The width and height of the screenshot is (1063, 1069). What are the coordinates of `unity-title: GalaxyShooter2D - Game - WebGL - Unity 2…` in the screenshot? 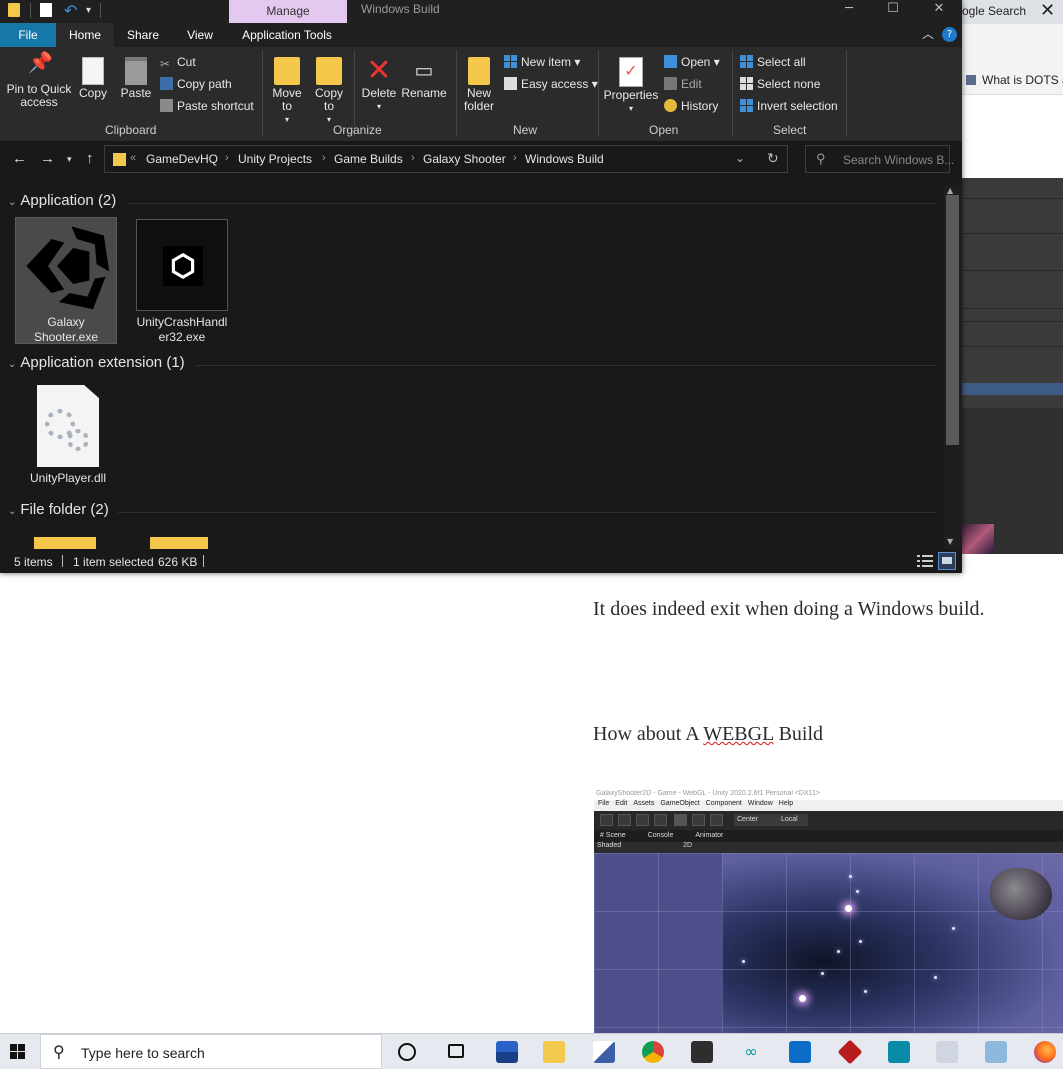 It's located at (828, 795).